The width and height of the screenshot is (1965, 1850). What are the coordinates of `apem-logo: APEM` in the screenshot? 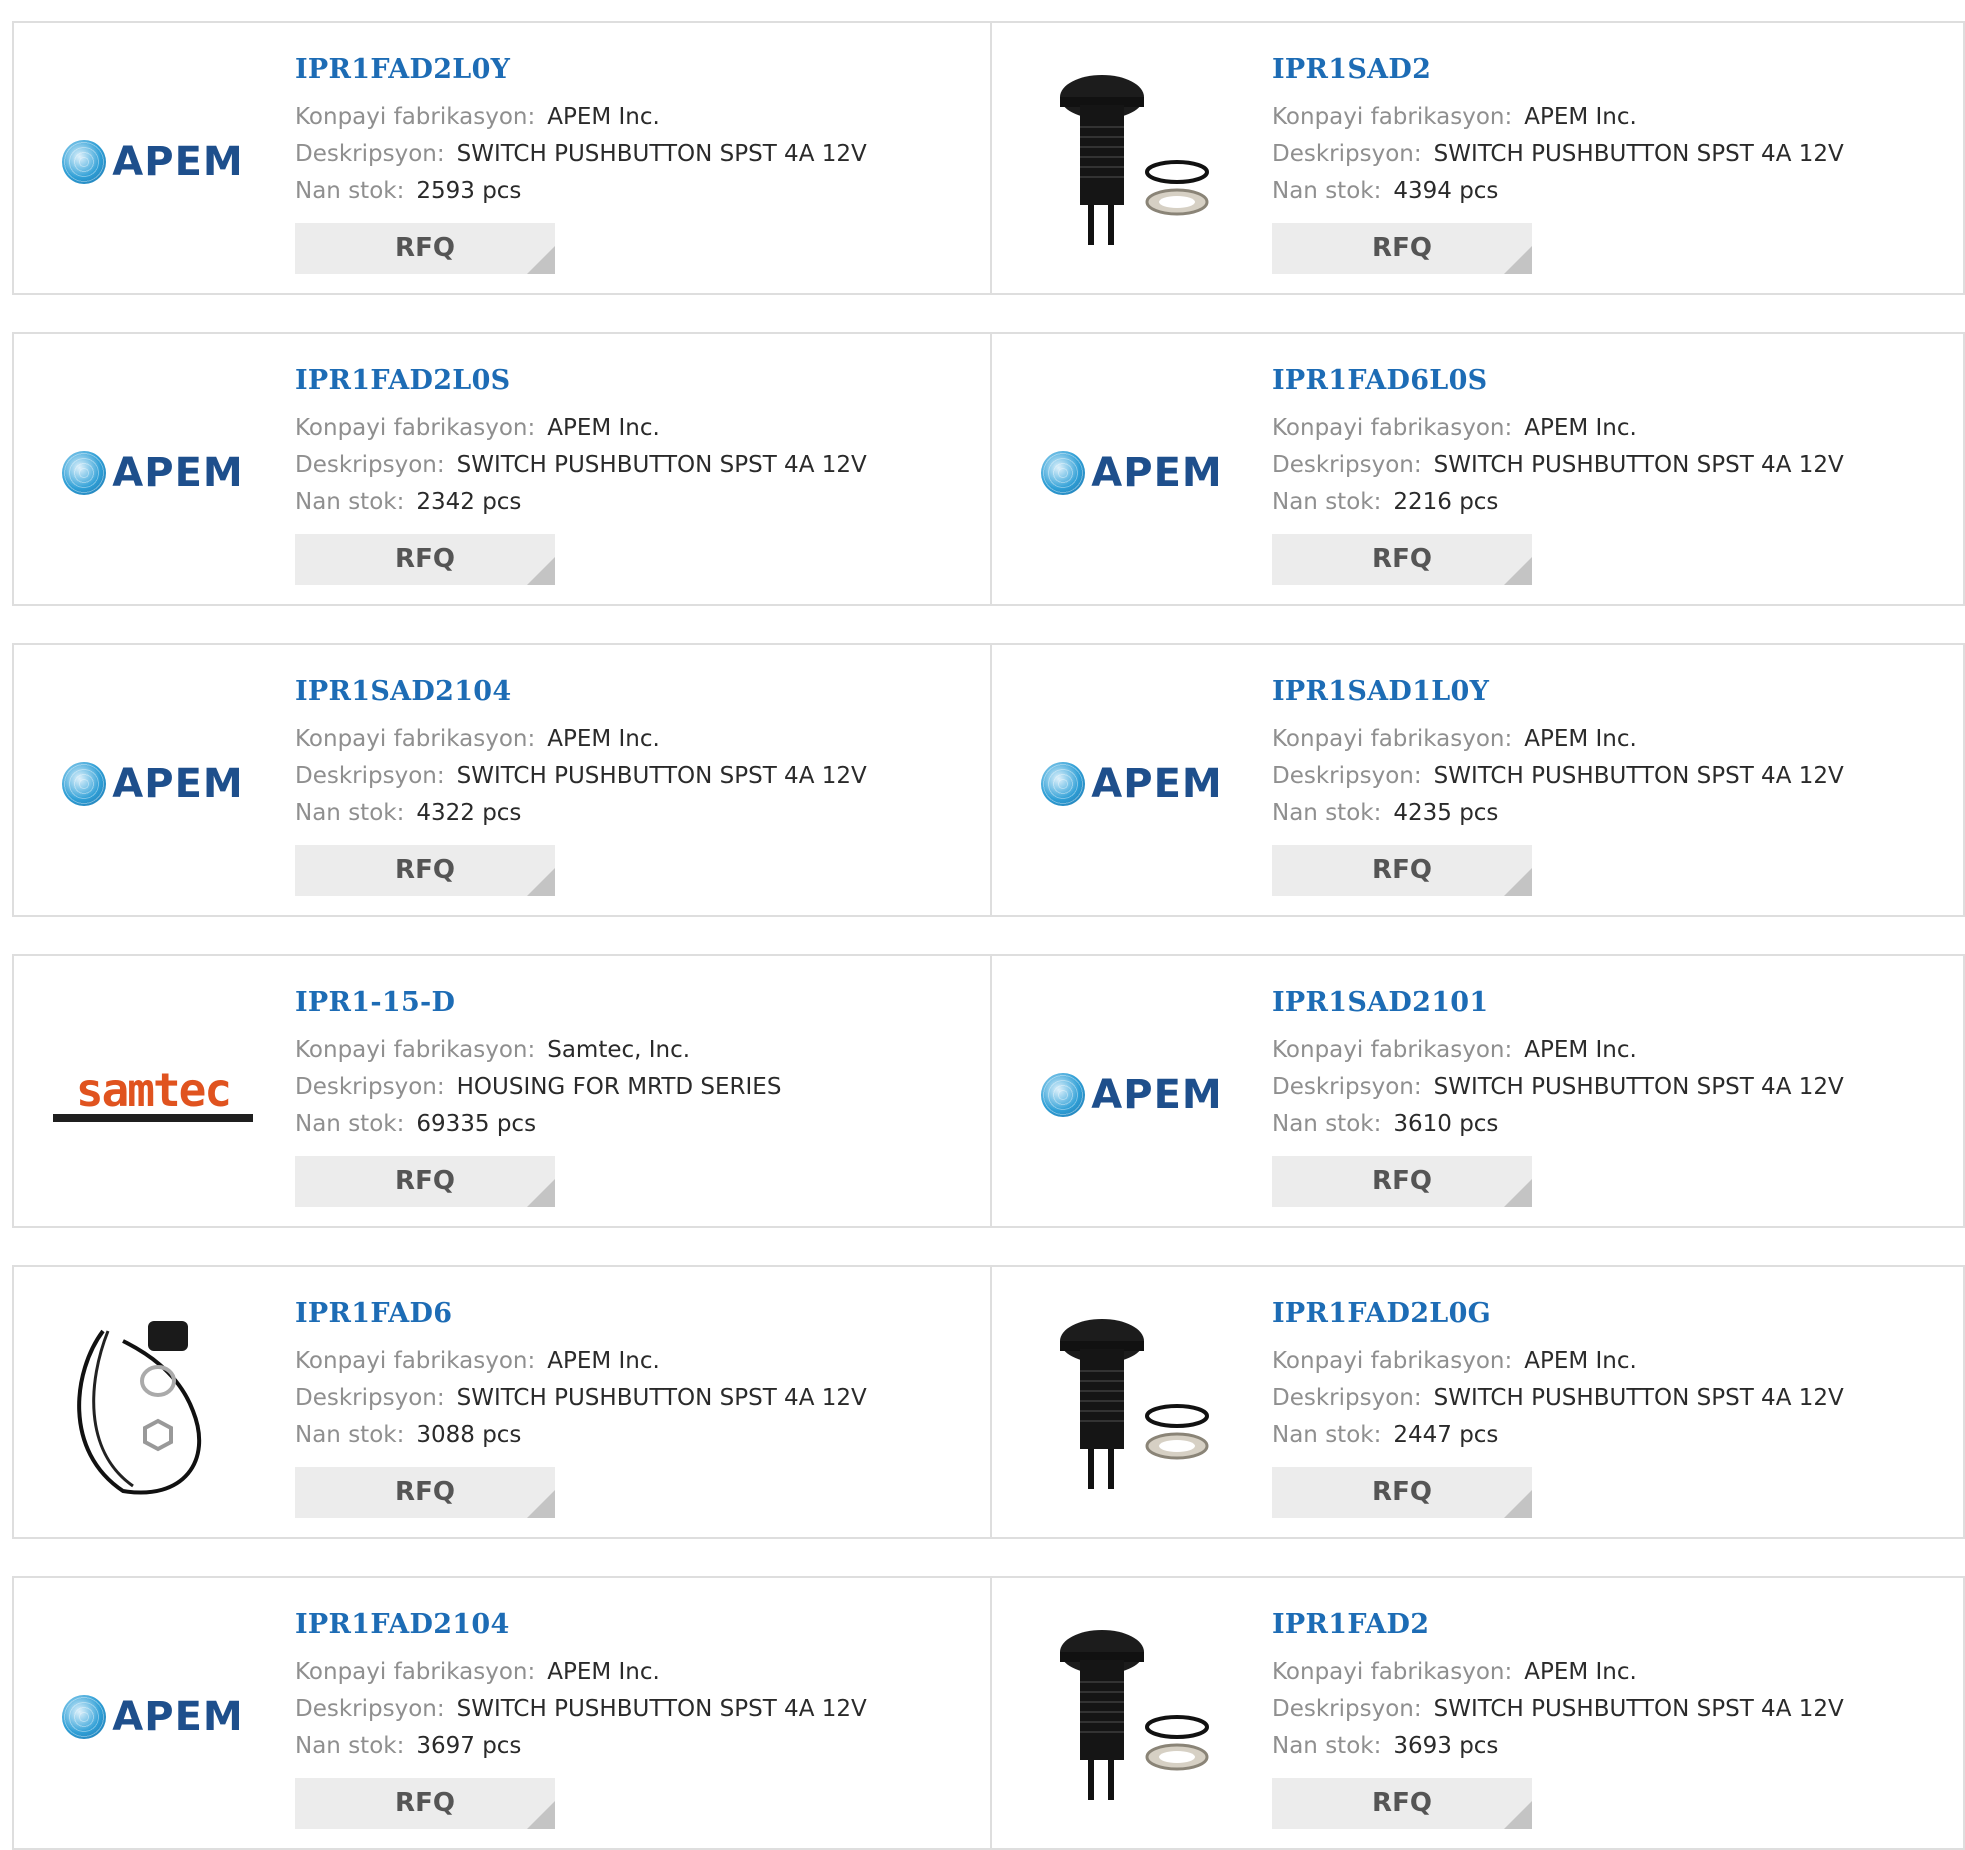 It's located at (152, 473).